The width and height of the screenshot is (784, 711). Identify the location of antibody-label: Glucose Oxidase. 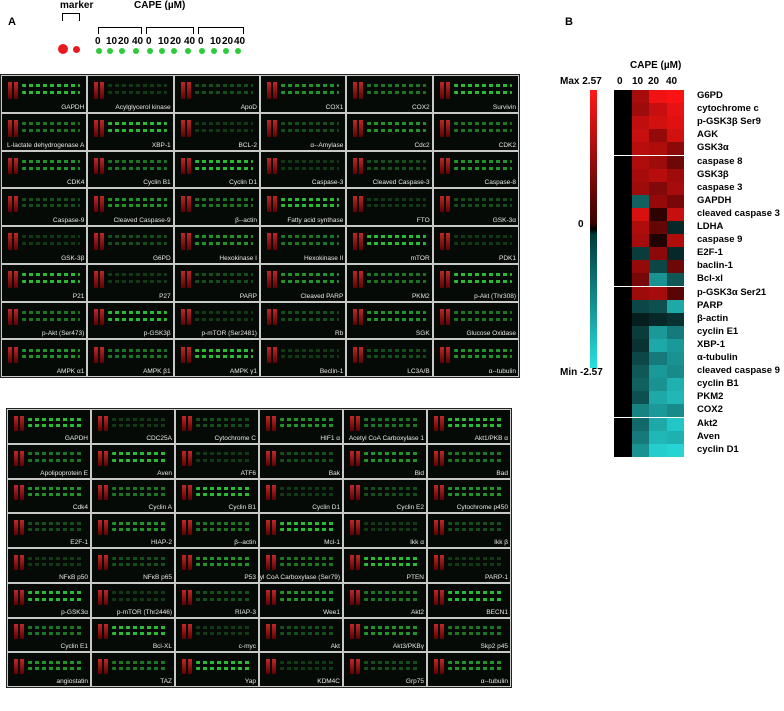
(491, 334).